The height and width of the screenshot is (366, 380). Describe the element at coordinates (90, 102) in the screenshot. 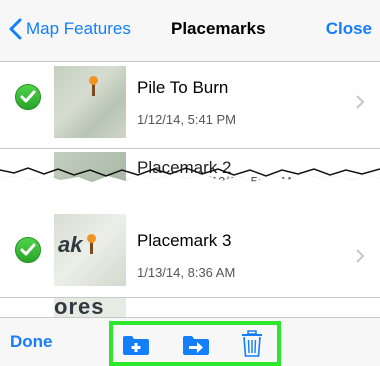

I see `map-thumbnail` at that location.